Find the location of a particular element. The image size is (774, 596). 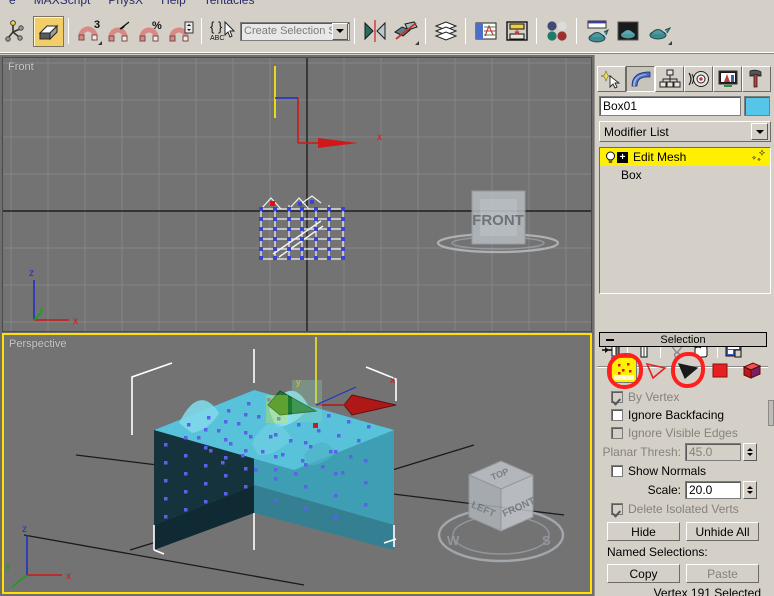

viewport-front-label: Front is located at coordinates (21, 67).